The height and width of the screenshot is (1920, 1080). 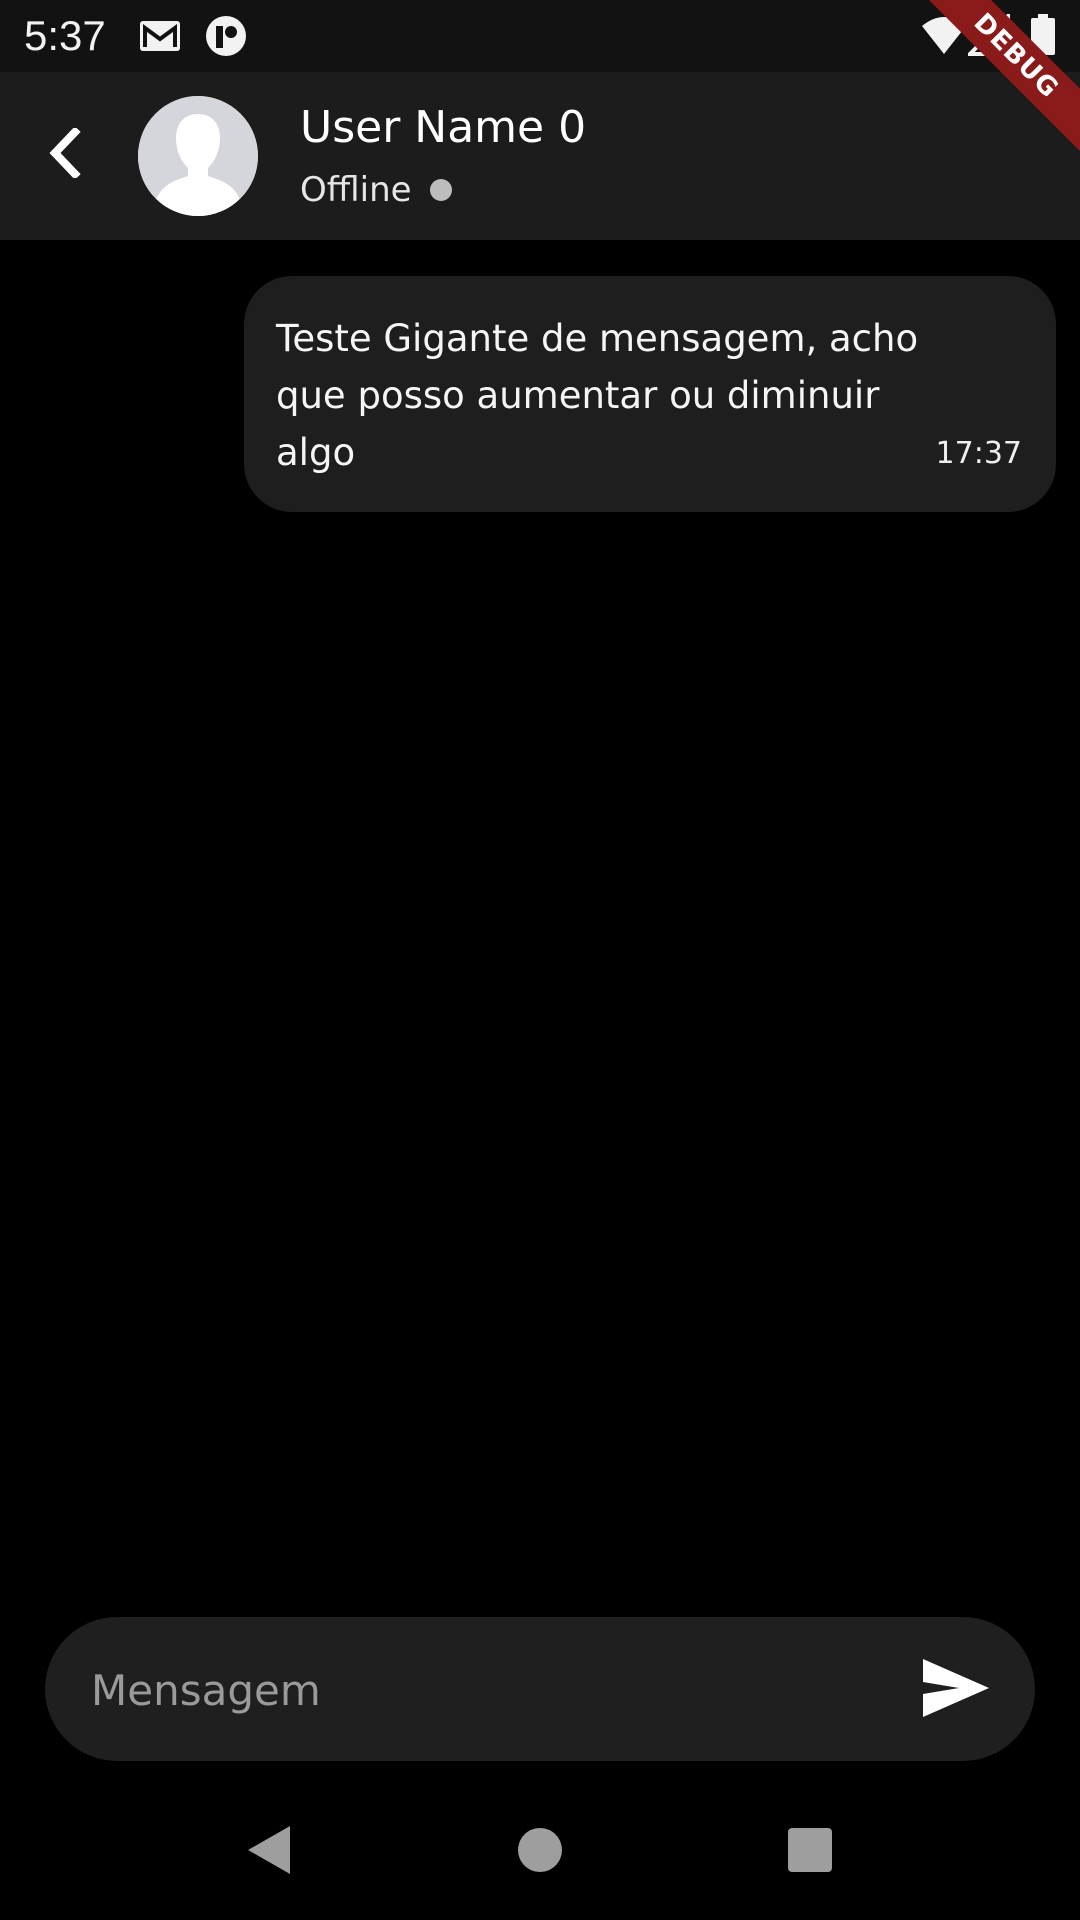 I want to click on contact-status: Offline, so click(x=376, y=190).